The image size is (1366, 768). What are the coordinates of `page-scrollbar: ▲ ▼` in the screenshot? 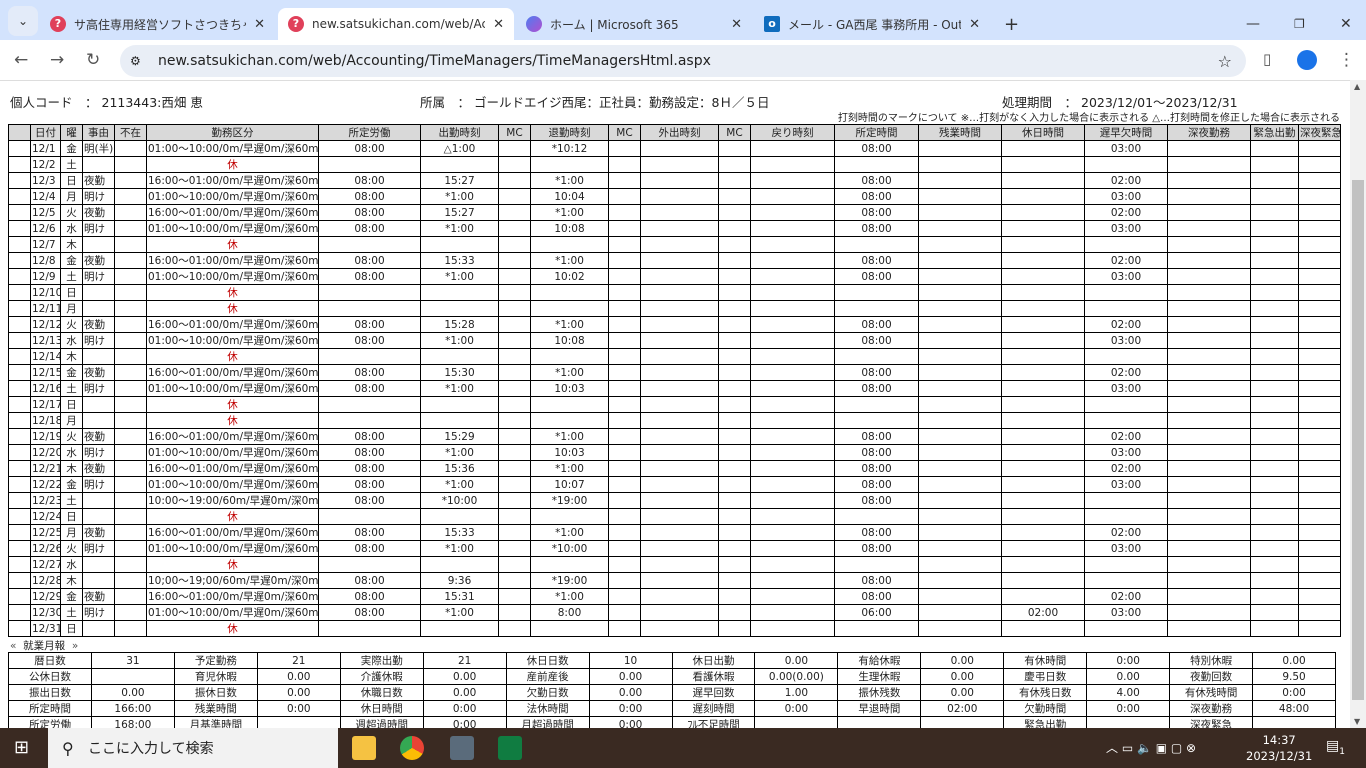 It's located at (1358, 404).